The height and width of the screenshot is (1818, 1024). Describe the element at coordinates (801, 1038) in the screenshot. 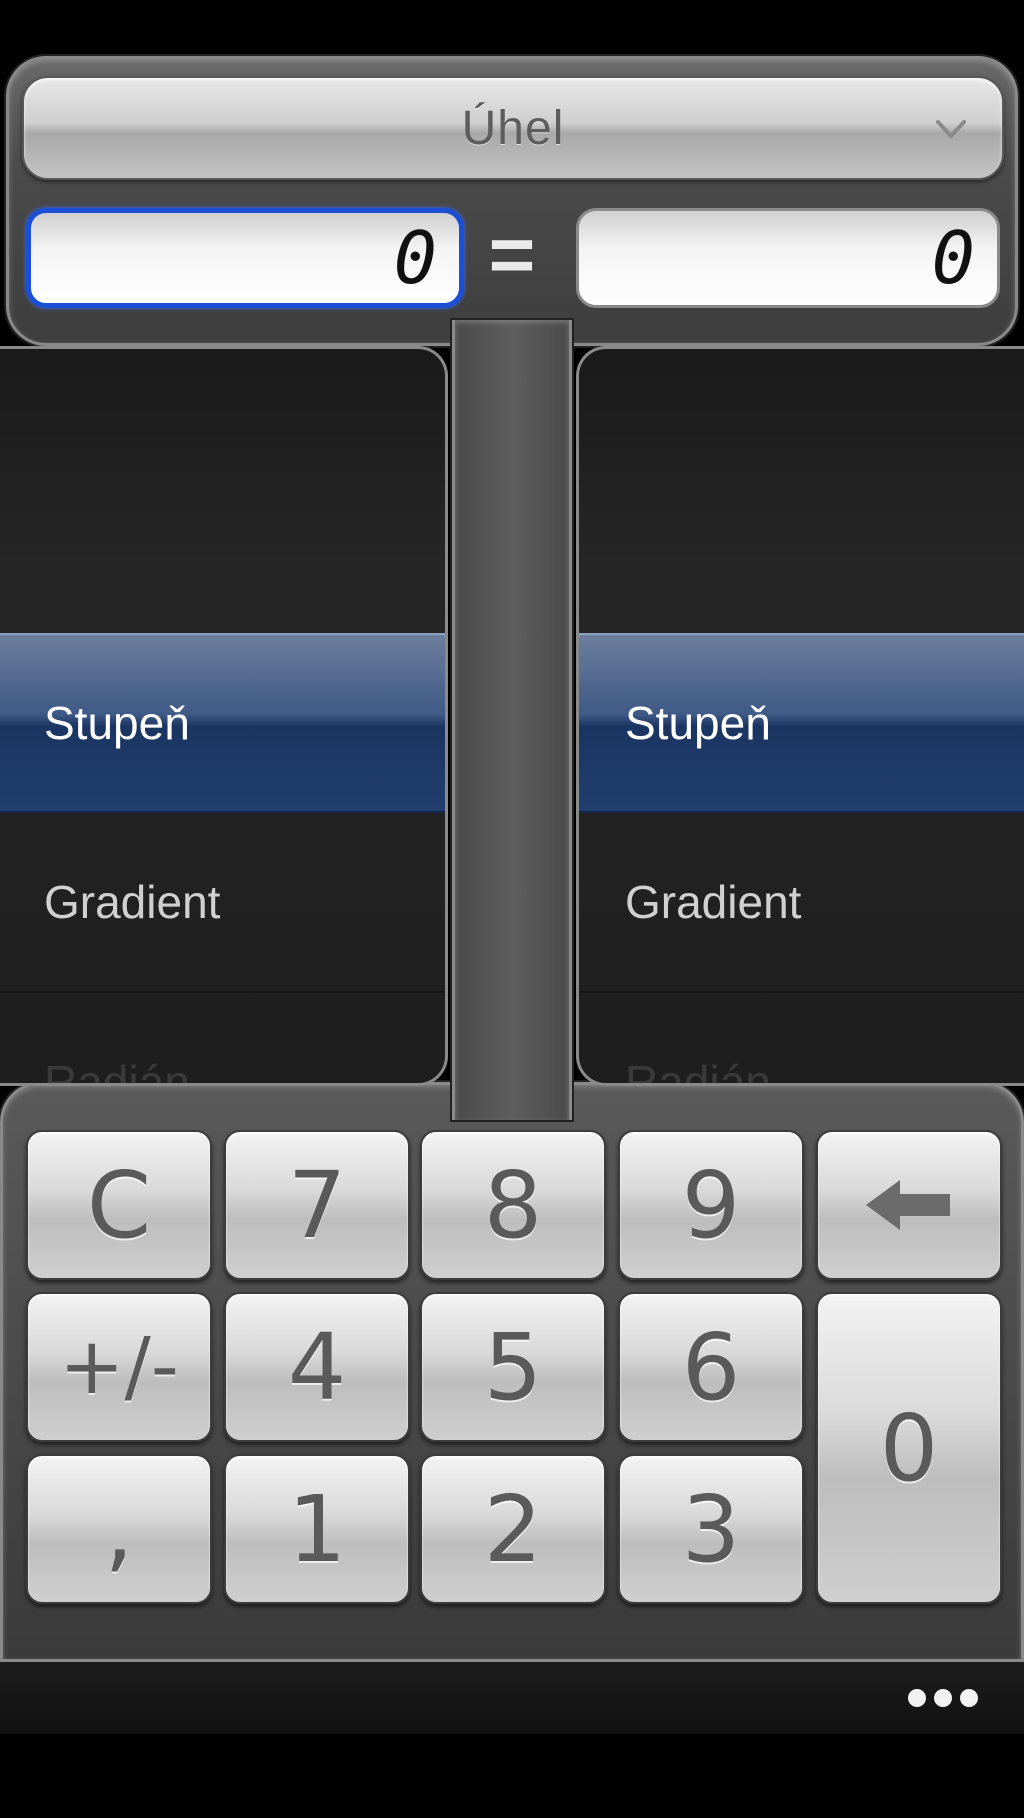

I see `to-unit-item-radian: Radián` at that location.